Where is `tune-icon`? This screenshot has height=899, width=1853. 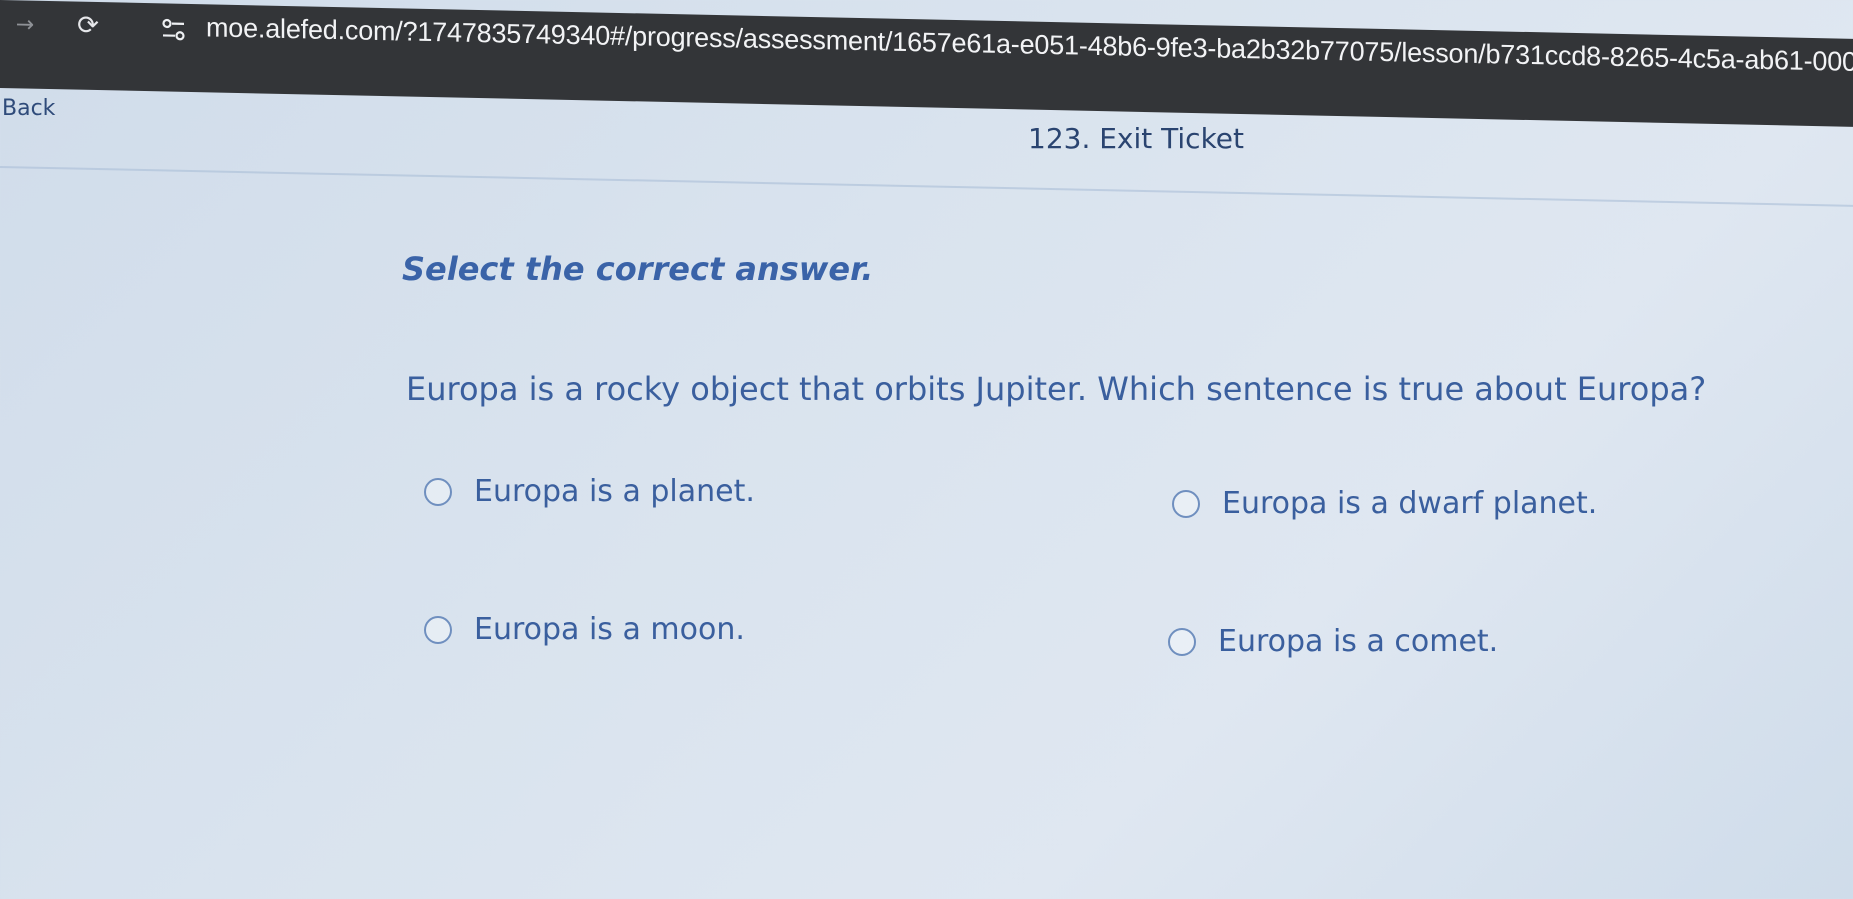 tune-icon is located at coordinates (173, 29).